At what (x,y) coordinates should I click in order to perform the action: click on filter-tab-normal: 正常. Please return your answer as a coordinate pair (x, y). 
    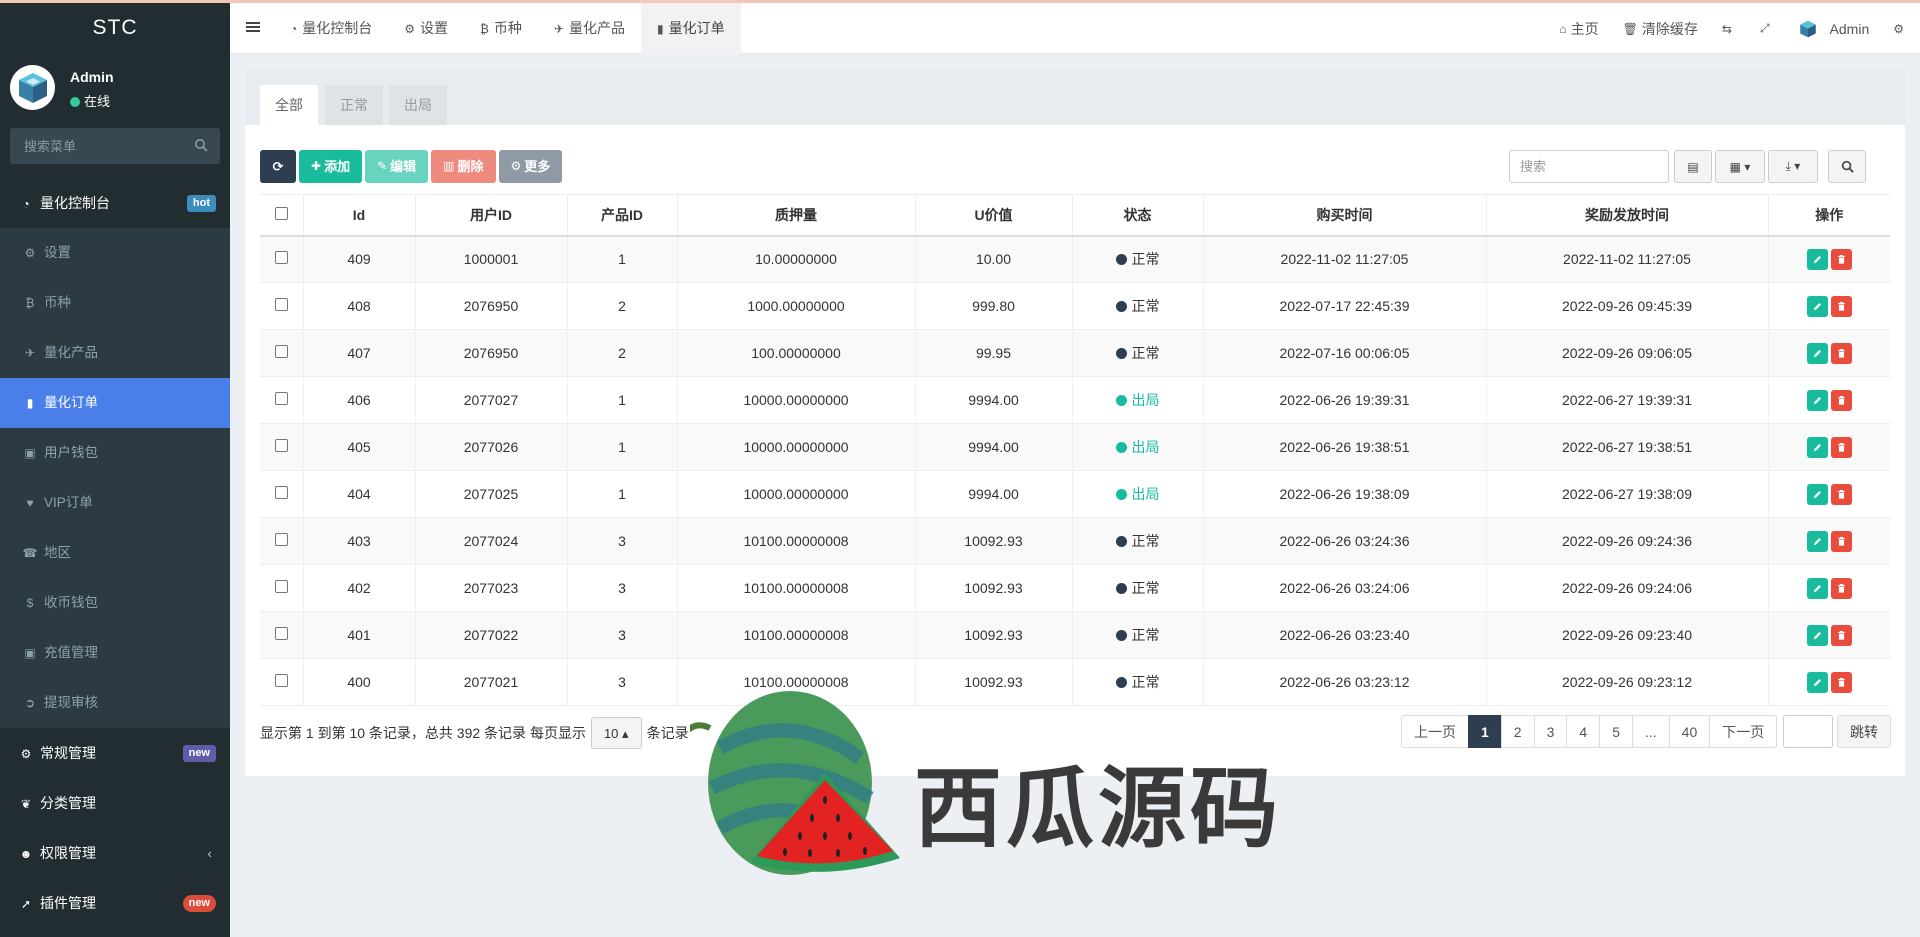
    Looking at the image, I should click on (354, 105).